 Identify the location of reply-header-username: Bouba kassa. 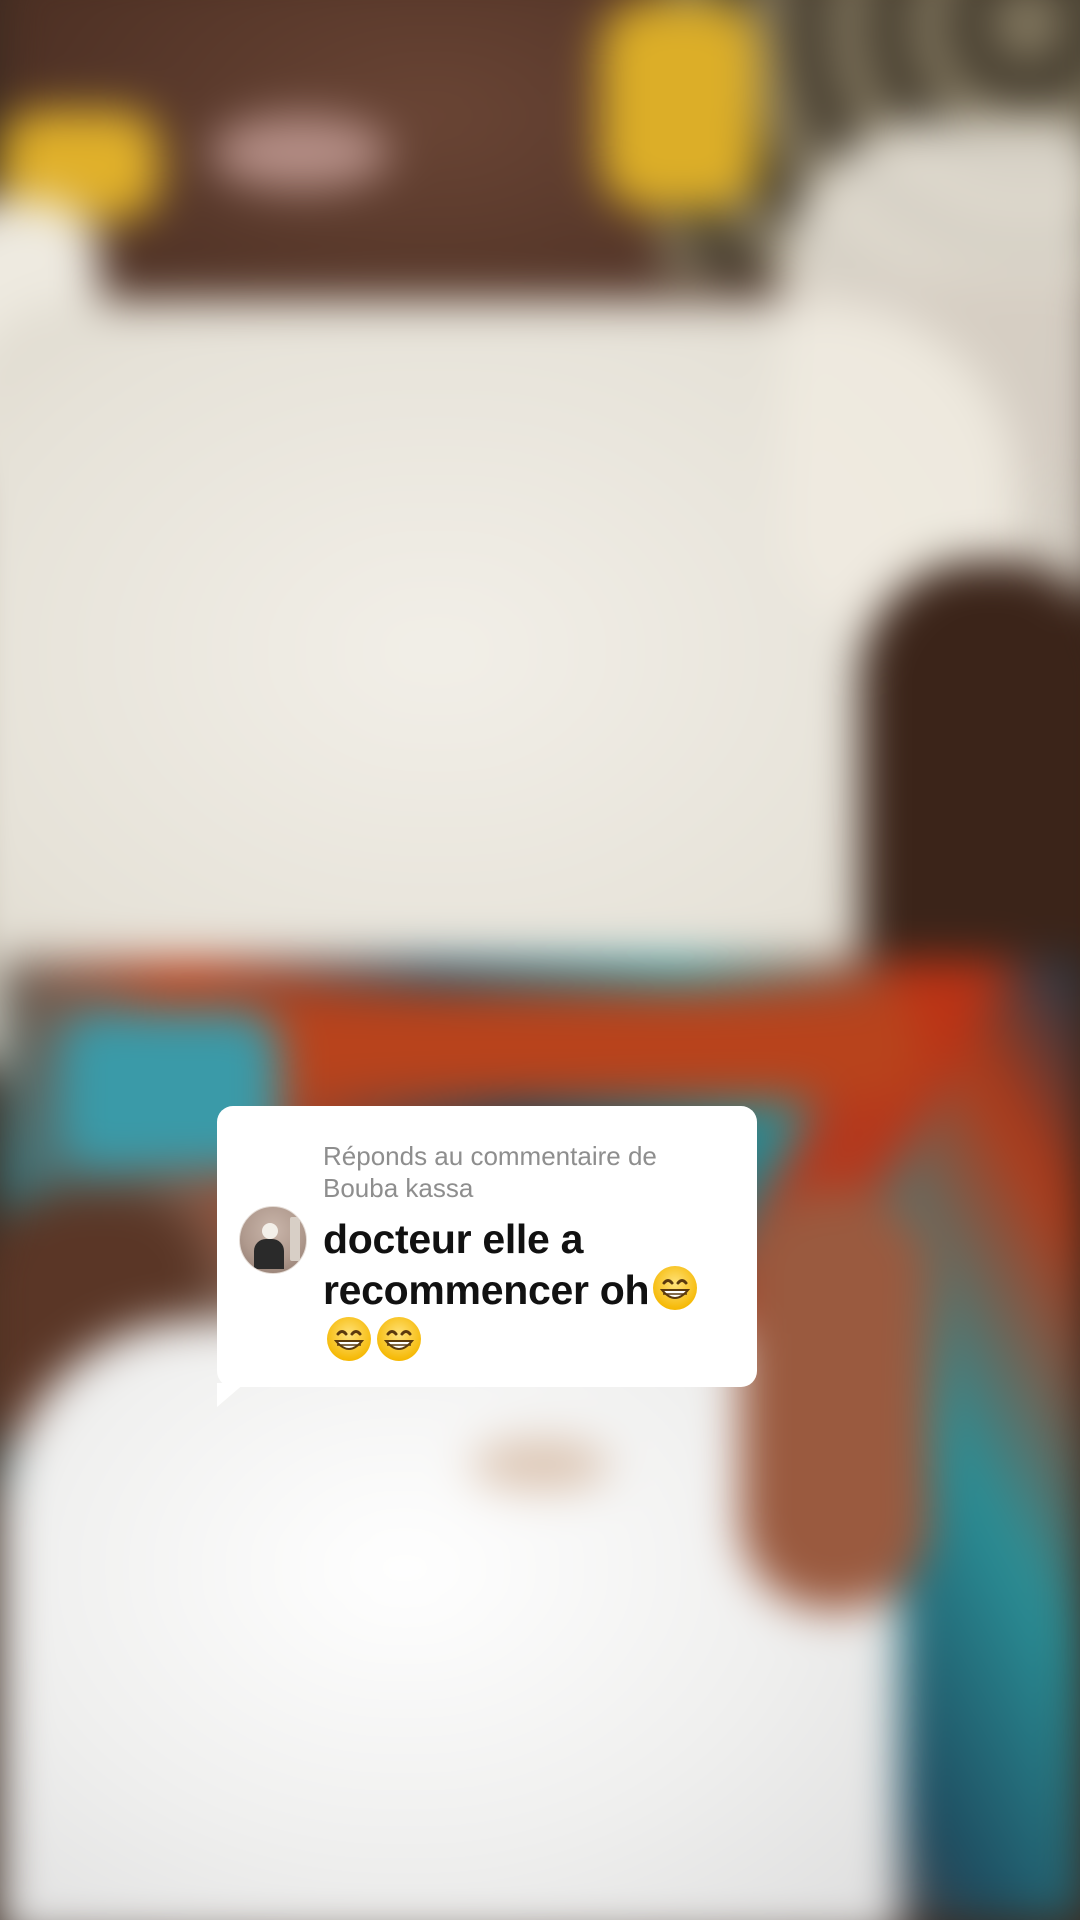
(398, 1188).